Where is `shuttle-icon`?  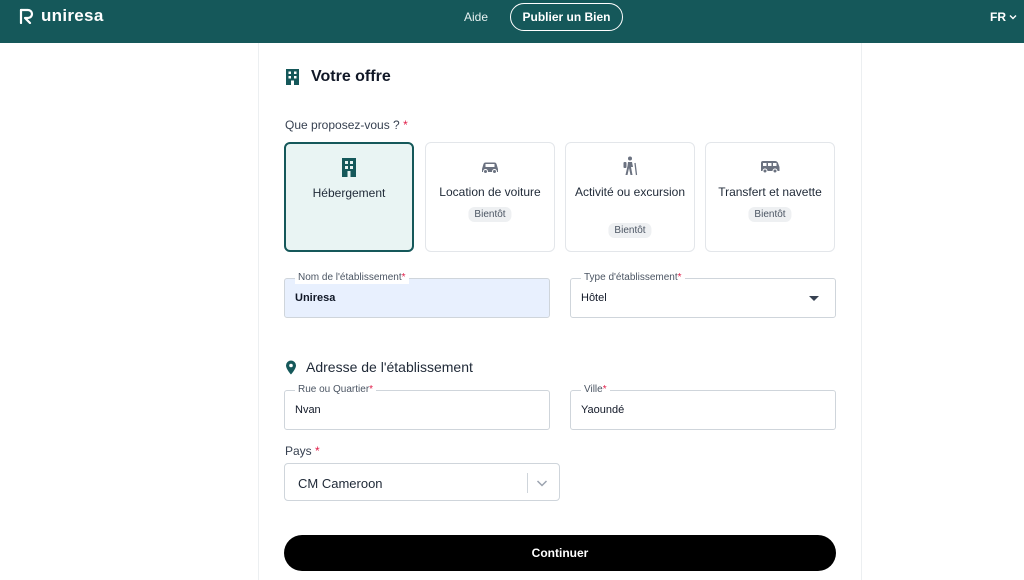
shuttle-icon is located at coordinates (770, 167).